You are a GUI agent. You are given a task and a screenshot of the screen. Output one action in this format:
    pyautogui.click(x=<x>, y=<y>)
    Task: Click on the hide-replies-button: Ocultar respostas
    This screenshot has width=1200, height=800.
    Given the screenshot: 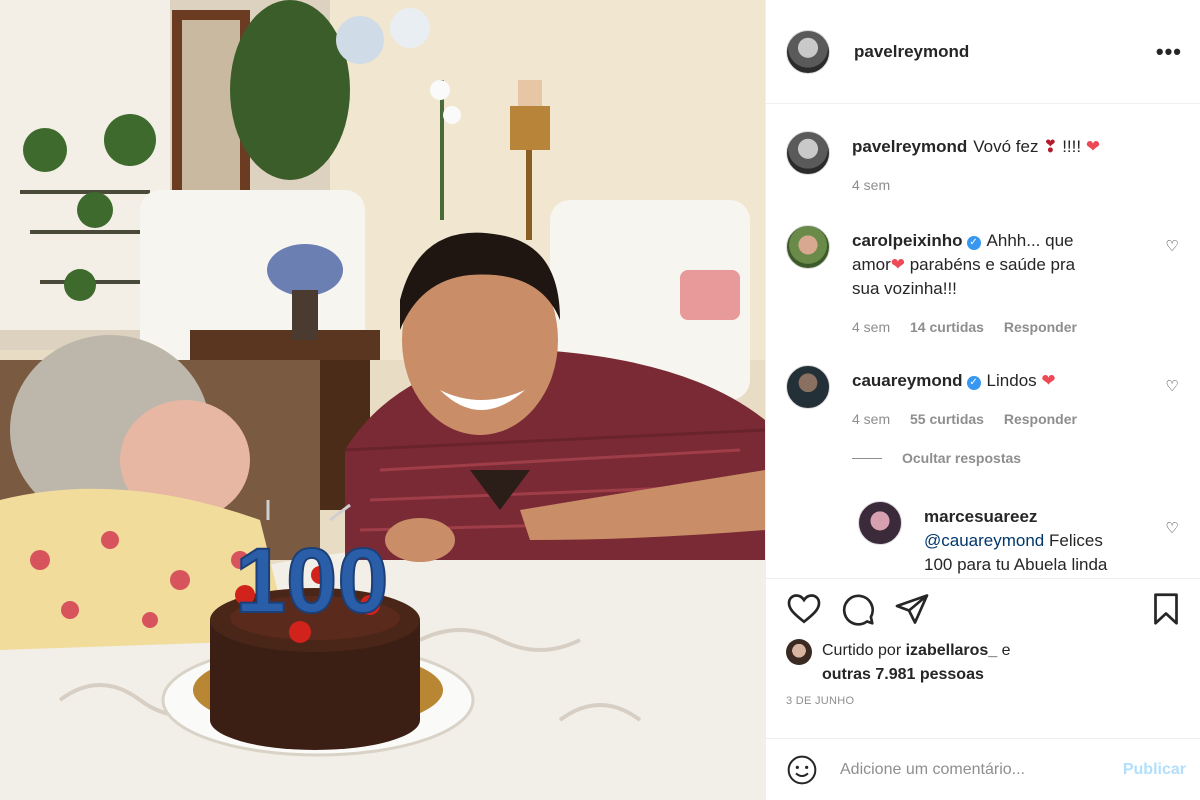 What is the action you would take?
    pyautogui.click(x=936, y=458)
    